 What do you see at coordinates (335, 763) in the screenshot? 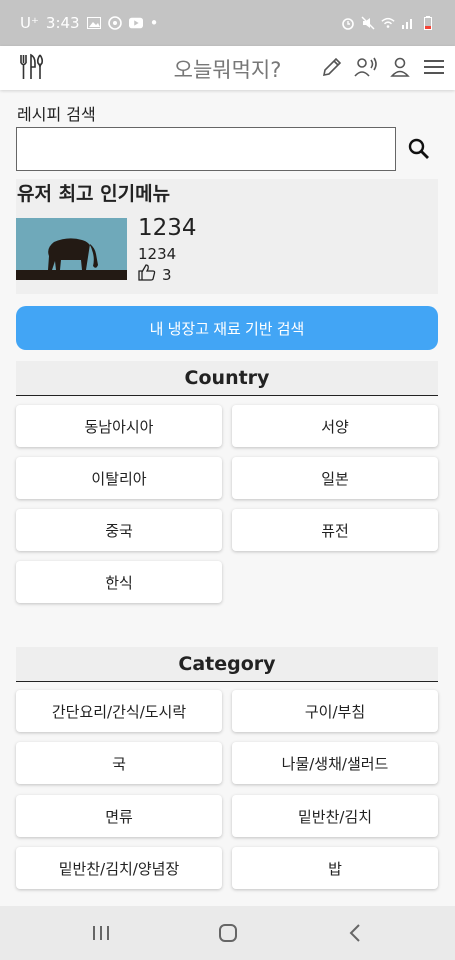
I see `category-button: 나물/생채/샐러드` at bounding box center [335, 763].